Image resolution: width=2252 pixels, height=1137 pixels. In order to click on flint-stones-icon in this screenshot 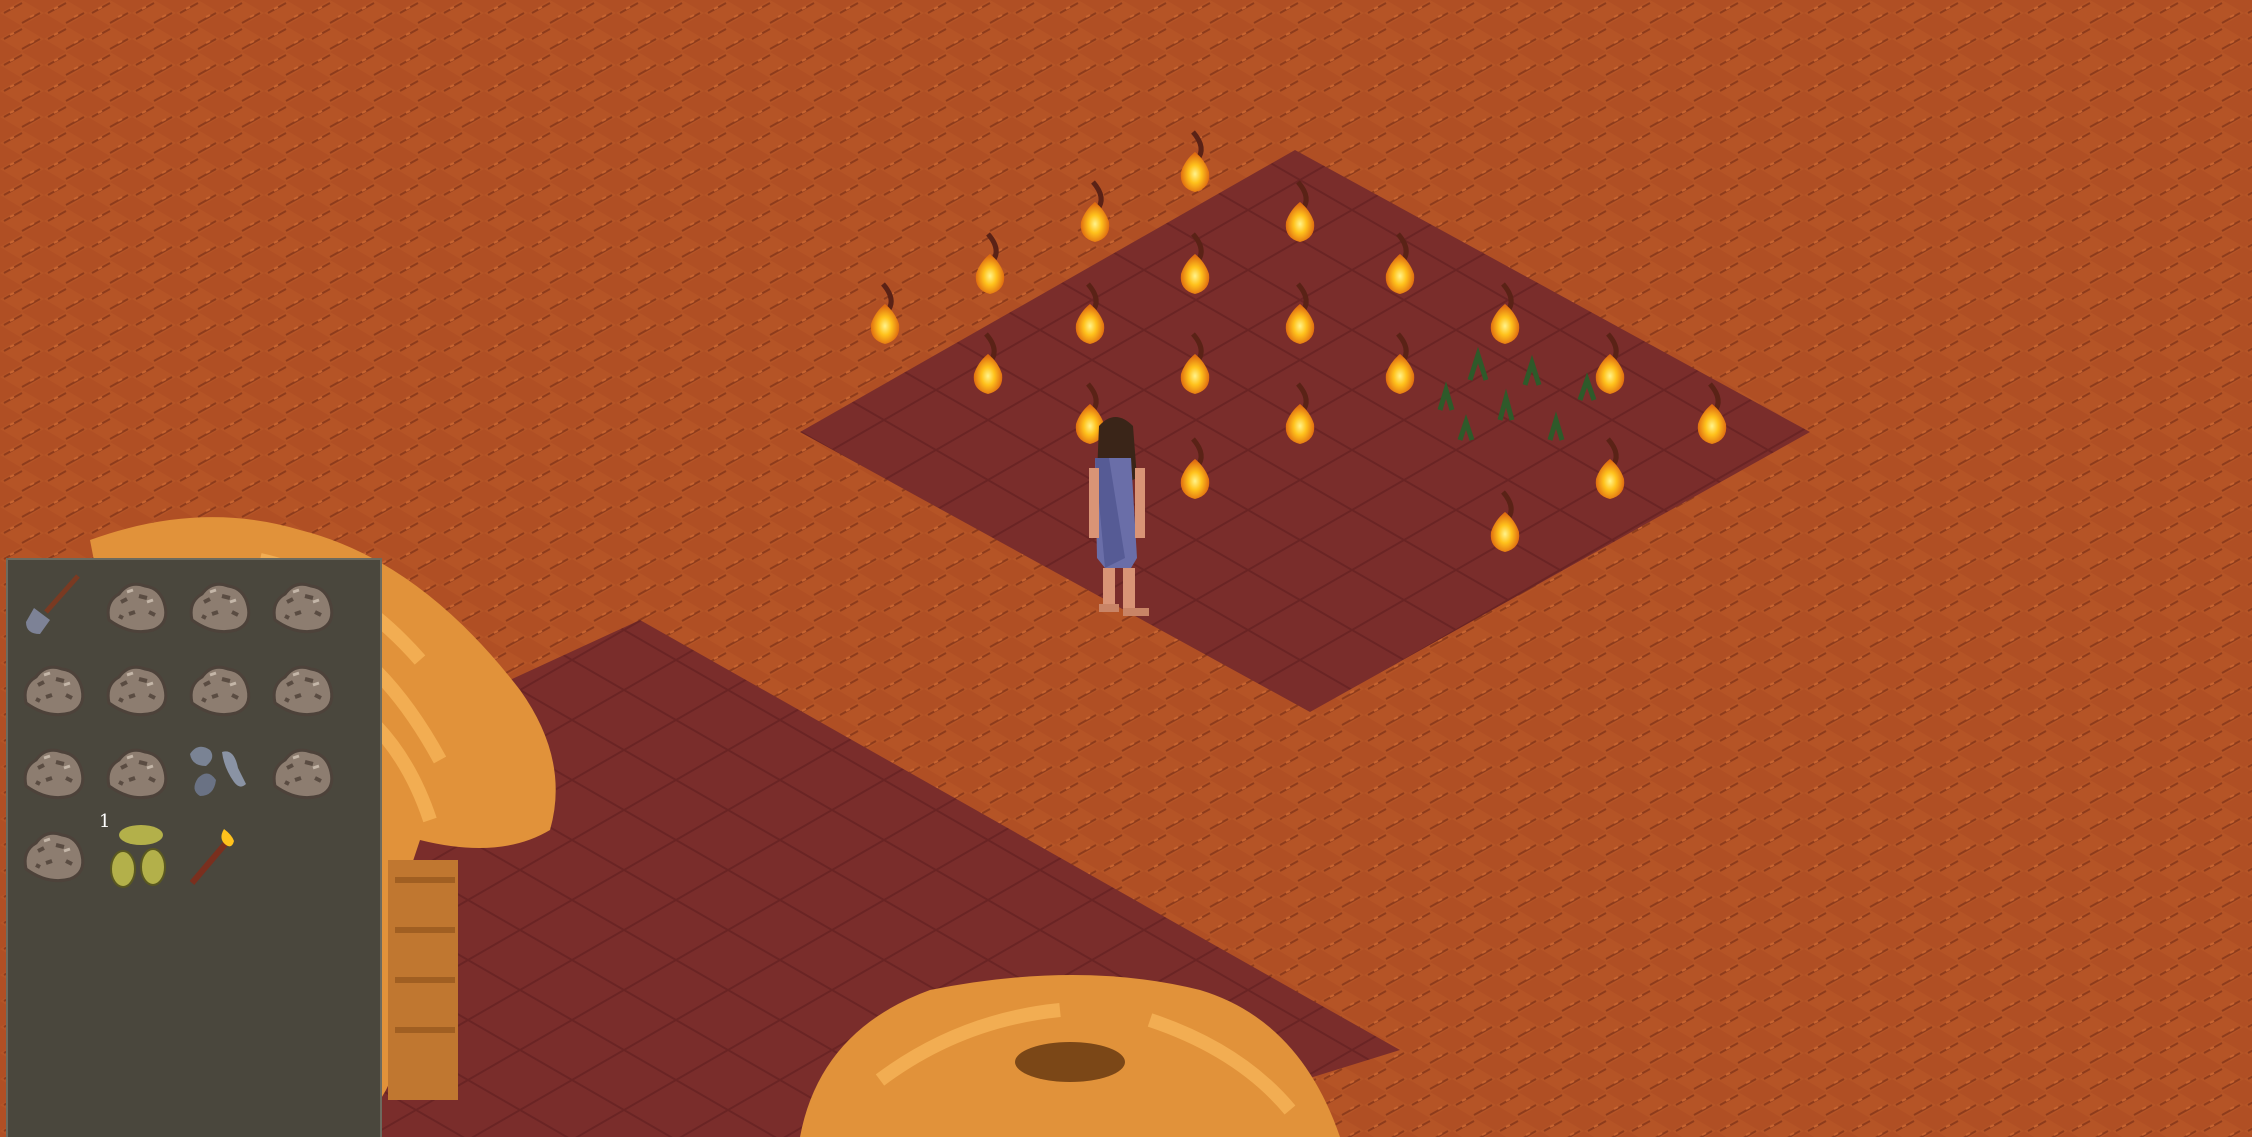, I will do `click(219, 771)`.